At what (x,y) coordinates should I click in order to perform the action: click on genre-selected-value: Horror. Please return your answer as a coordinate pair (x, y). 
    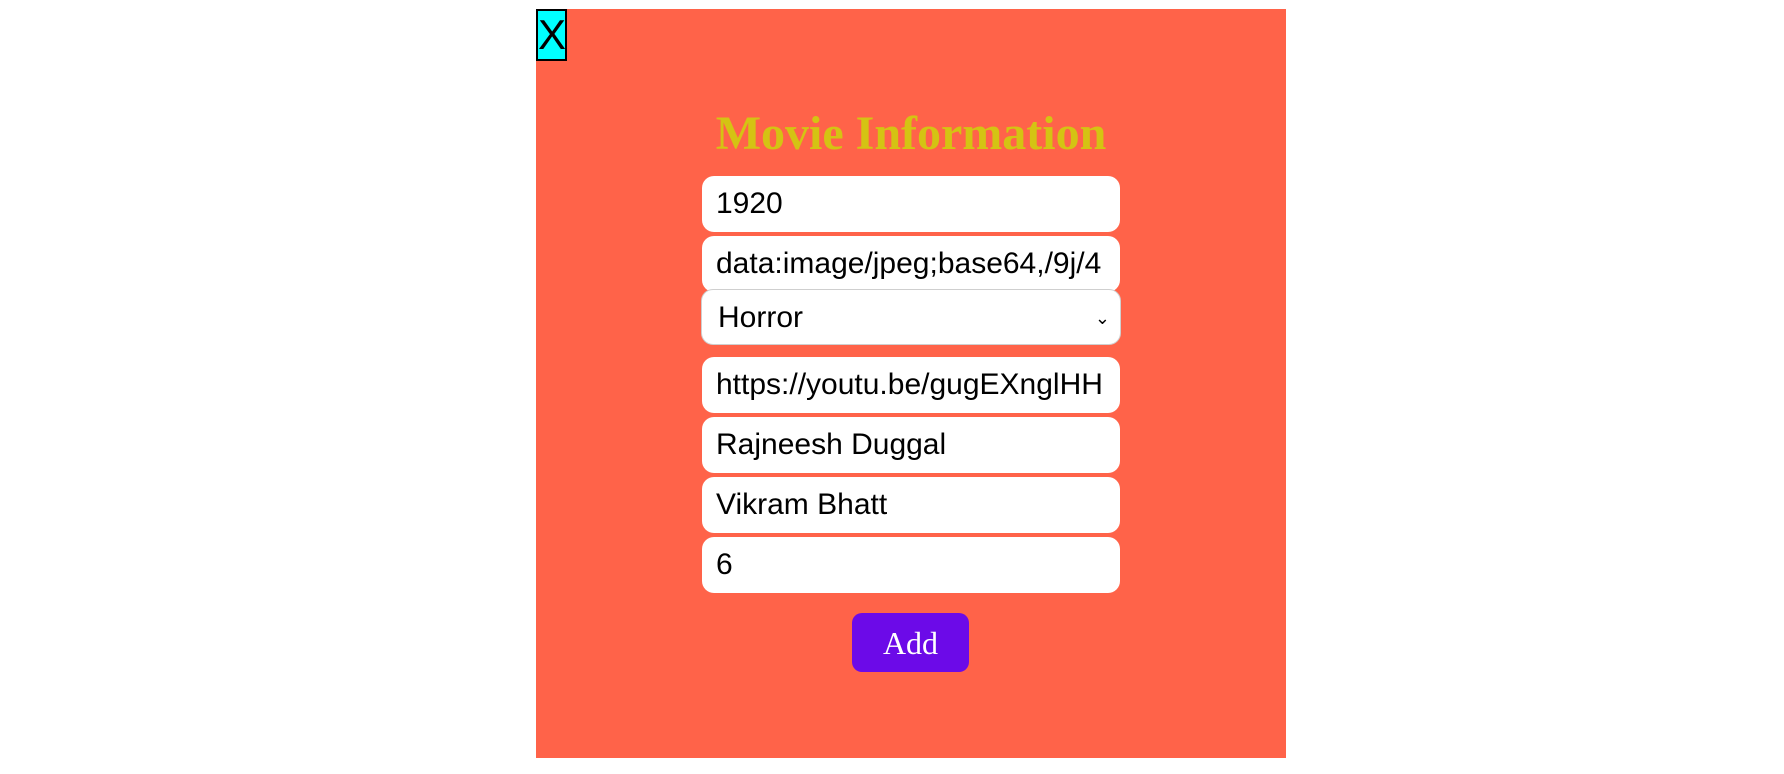
    Looking at the image, I should click on (761, 317).